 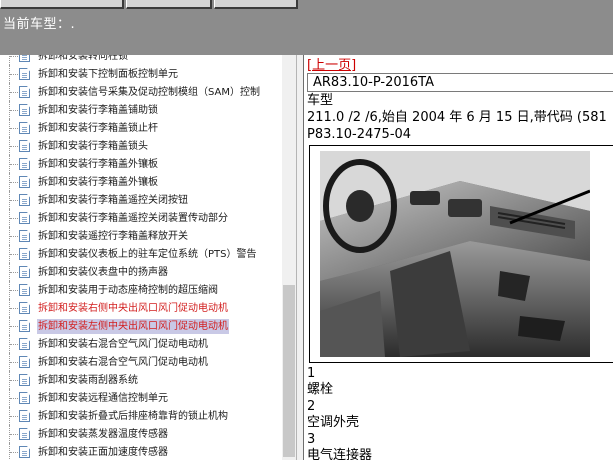 What do you see at coordinates (108, 74) in the screenshot?
I see `tree-item-label: 拆卸和安装下控制面板控制单元` at bounding box center [108, 74].